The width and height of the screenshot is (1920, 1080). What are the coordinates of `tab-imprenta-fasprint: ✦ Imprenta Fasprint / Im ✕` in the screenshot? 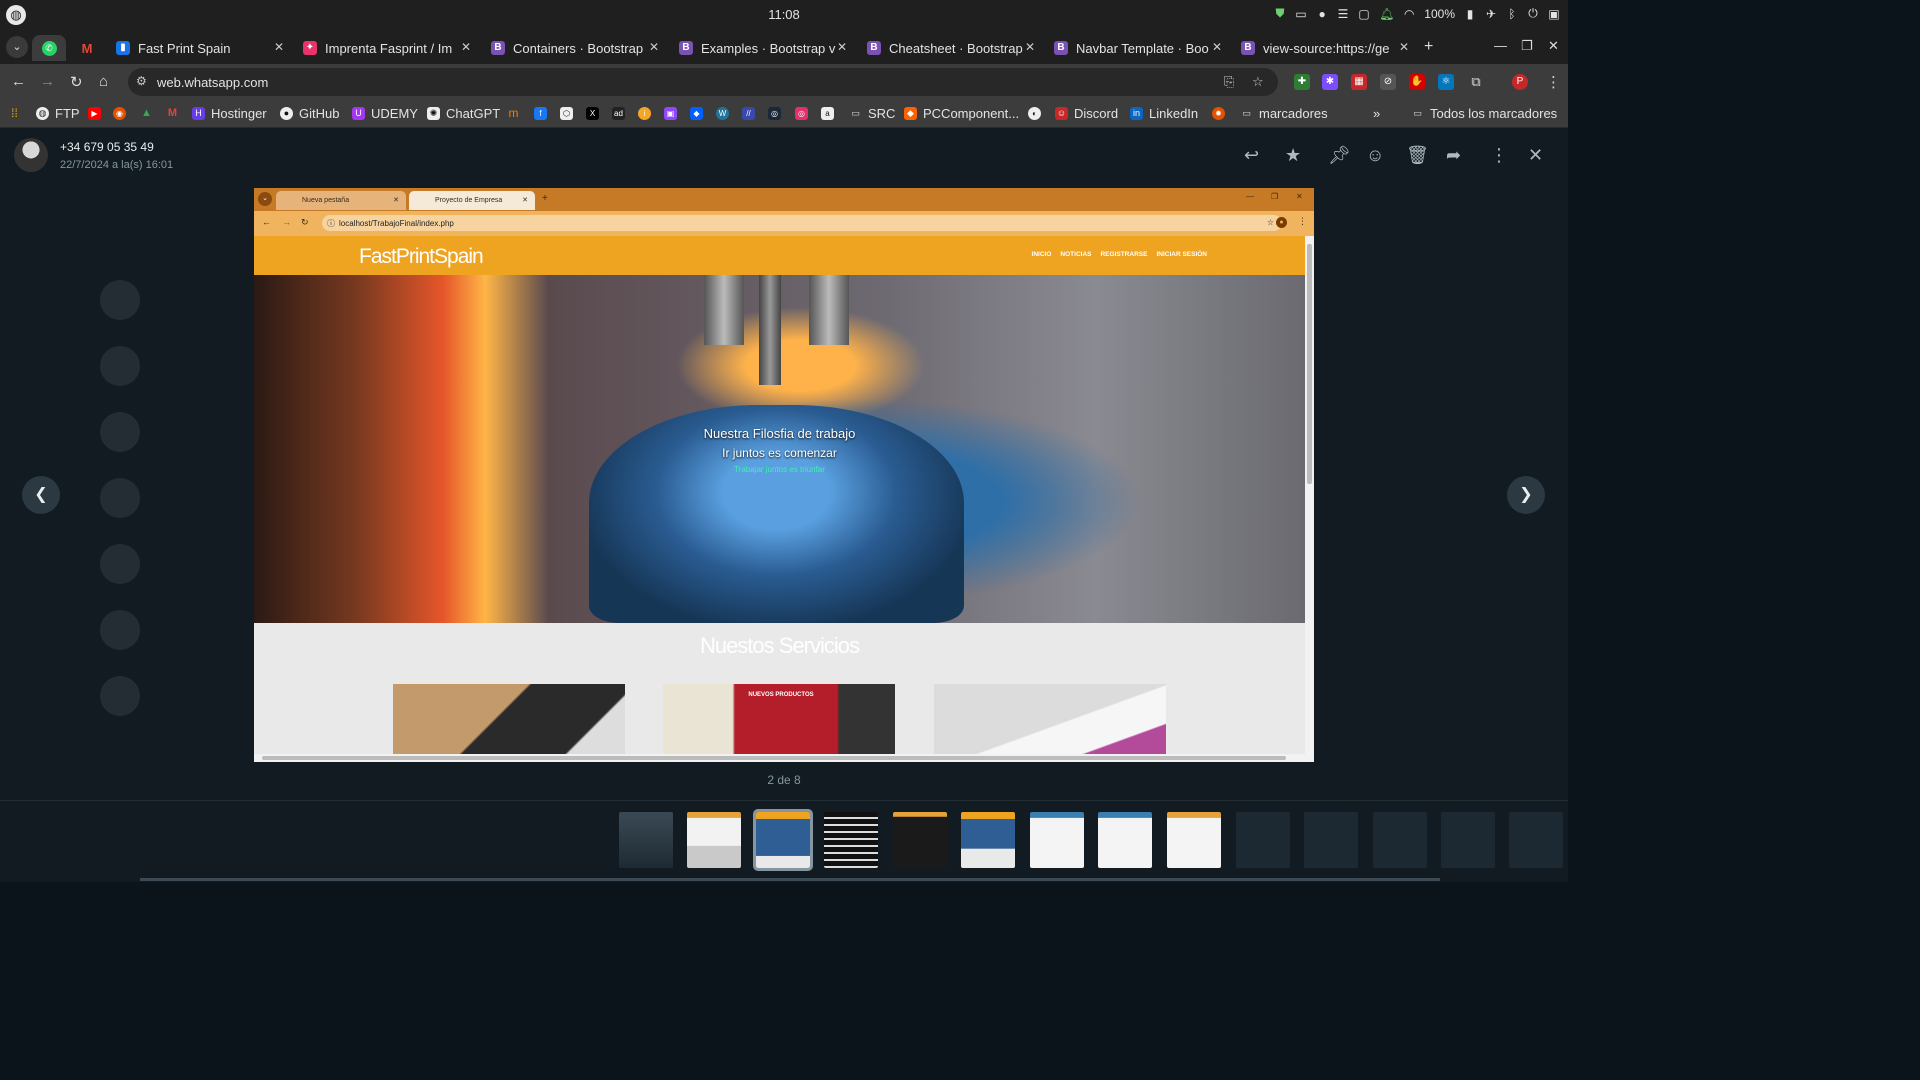 It's located at (385, 48).